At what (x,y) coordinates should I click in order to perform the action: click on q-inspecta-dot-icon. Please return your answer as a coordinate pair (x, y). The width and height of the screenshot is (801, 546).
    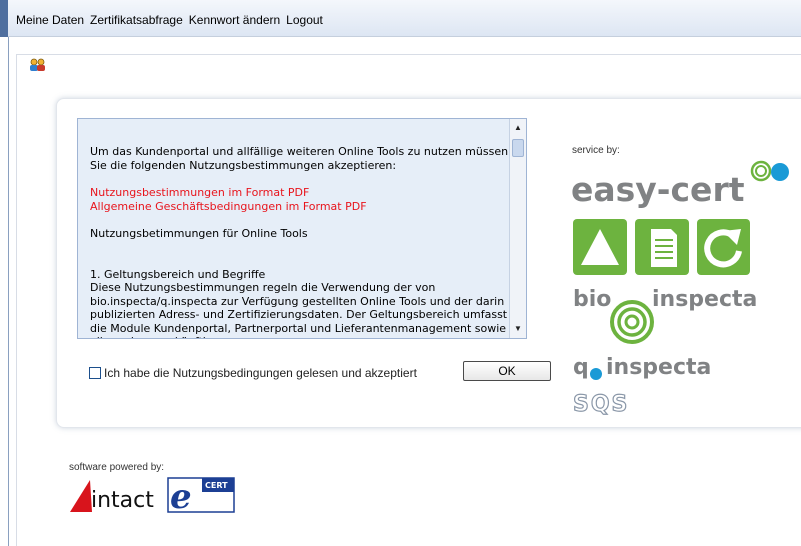
    Looking at the image, I should click on (596, 374).